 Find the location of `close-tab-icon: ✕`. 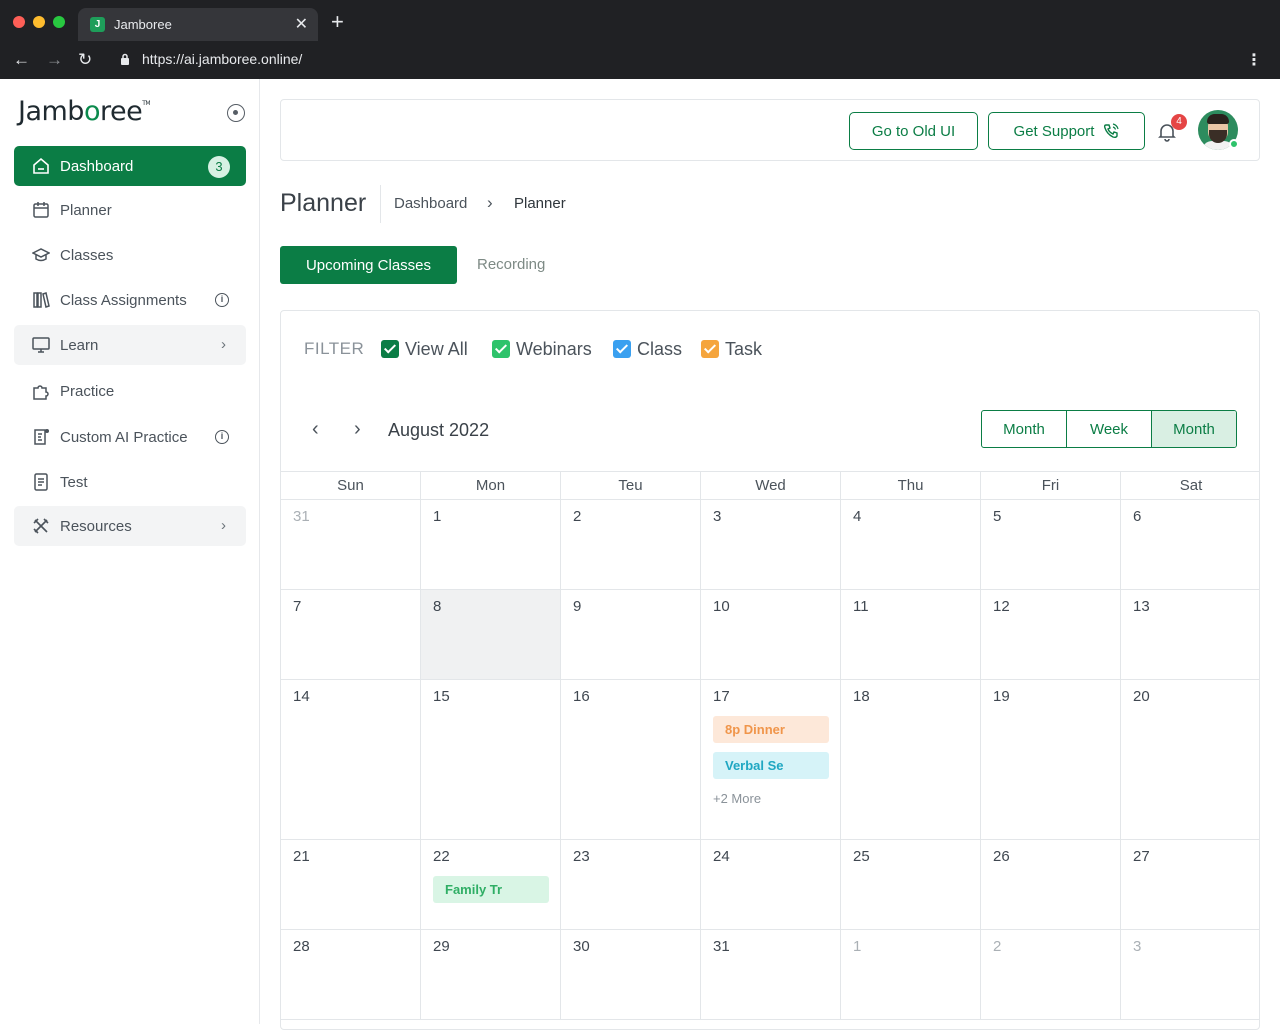

close-tab-icon: ✕ is located at coordinates (301, 24).